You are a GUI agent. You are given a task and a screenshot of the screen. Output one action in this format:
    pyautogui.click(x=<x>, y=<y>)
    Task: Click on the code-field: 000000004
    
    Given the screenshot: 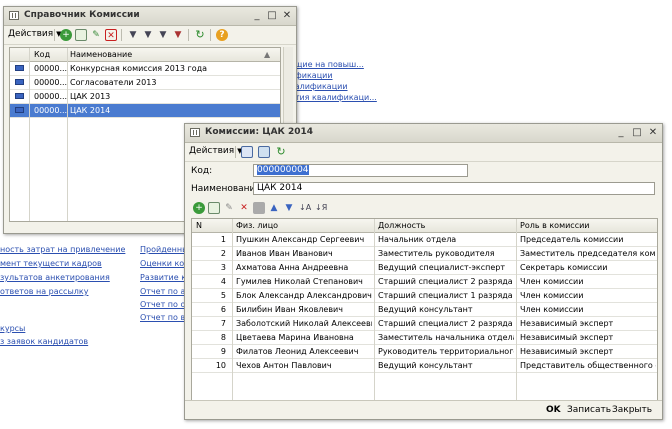 What is the action you would take?
    pyautogui.click(x=360, y=170)
    